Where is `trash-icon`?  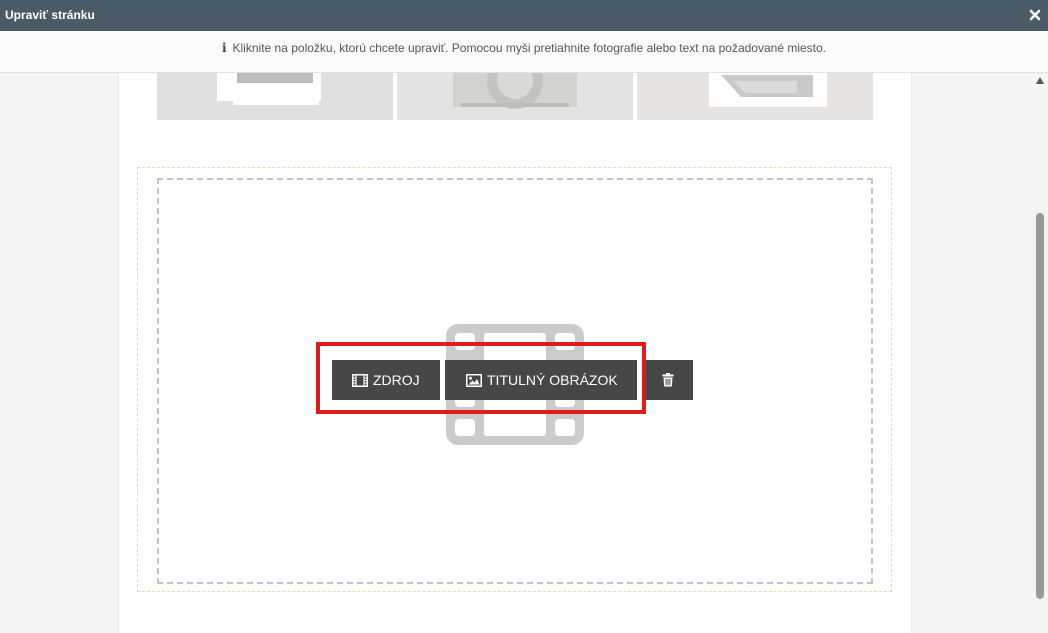 trash-icon is located at coordinates (668, 380).